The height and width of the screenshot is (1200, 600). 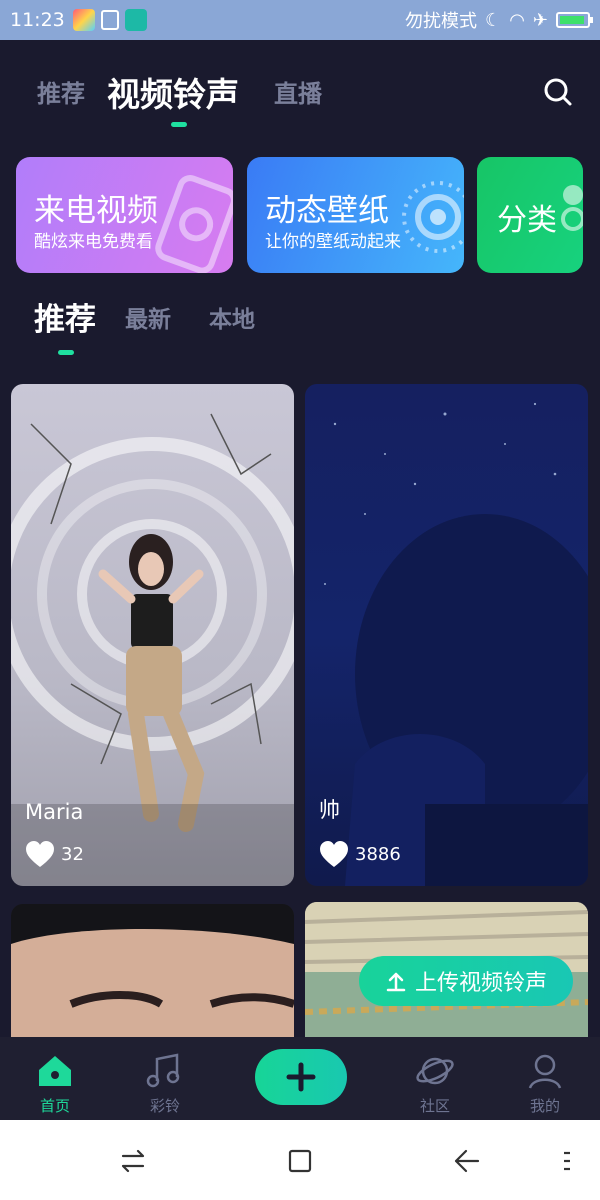 I want to click on video-name: Maria, so click(x=54, y=812).